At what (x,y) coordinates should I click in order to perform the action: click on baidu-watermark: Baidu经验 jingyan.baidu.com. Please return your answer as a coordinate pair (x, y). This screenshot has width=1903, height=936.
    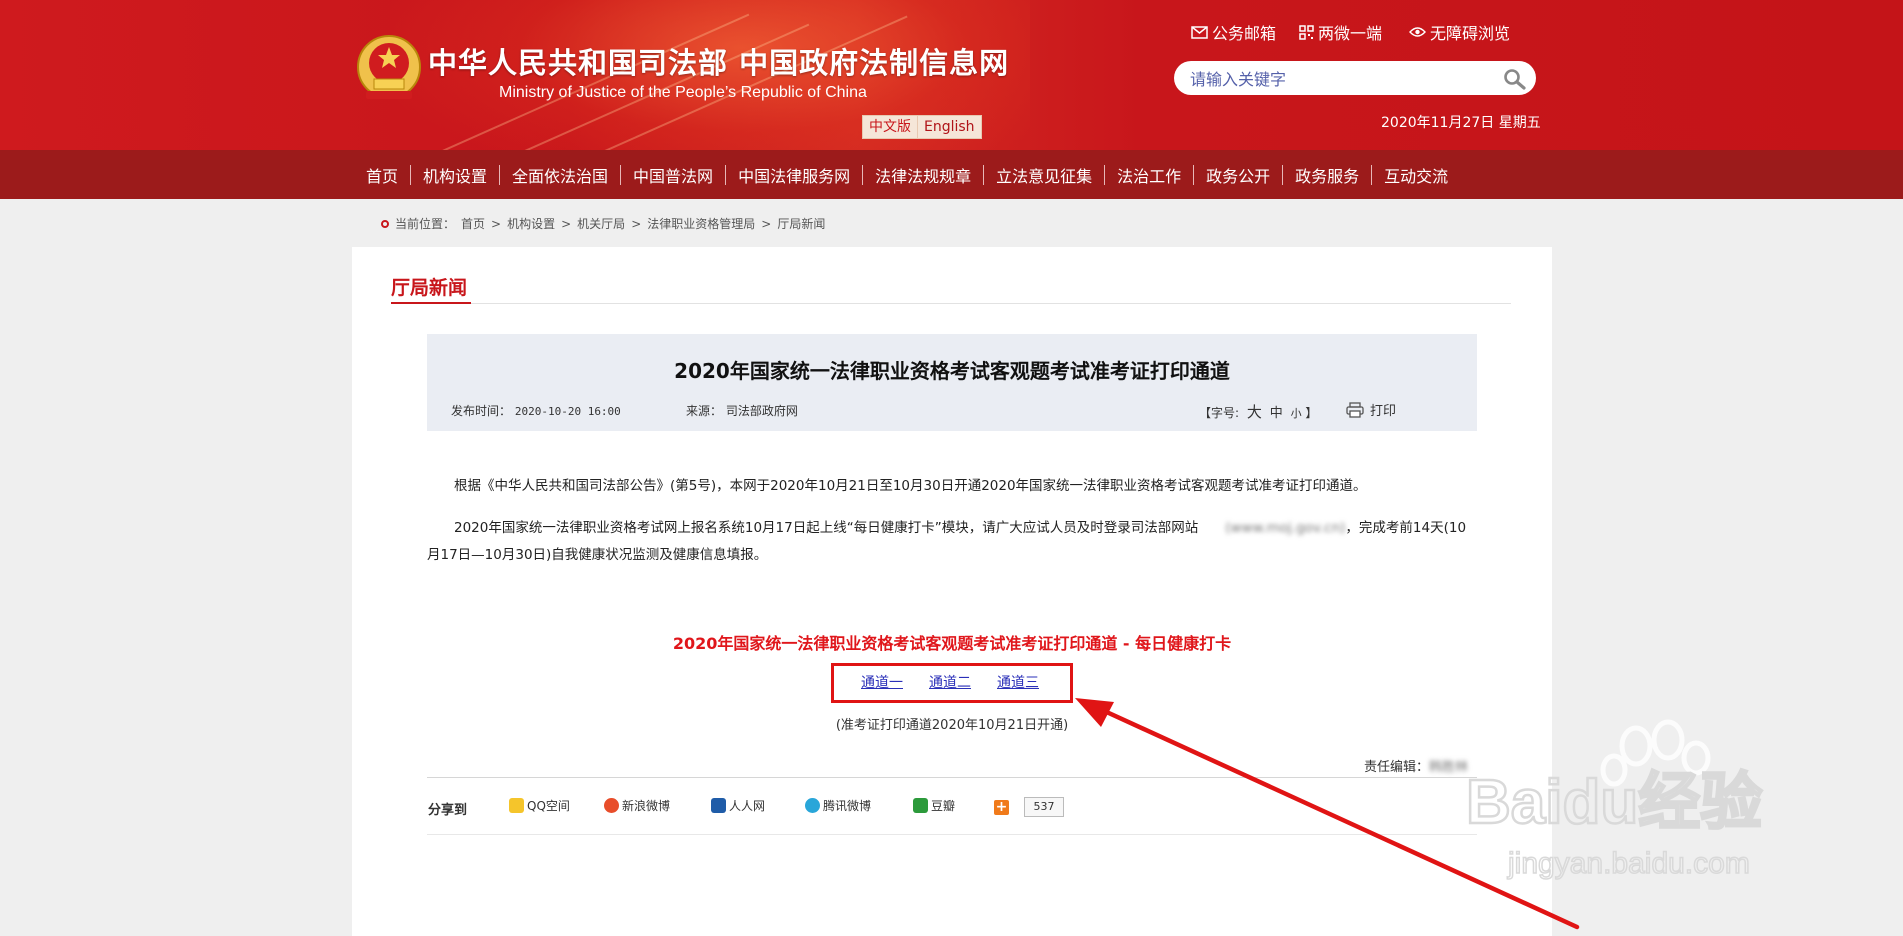
    Looking at the image, I should click on (1614, 800).